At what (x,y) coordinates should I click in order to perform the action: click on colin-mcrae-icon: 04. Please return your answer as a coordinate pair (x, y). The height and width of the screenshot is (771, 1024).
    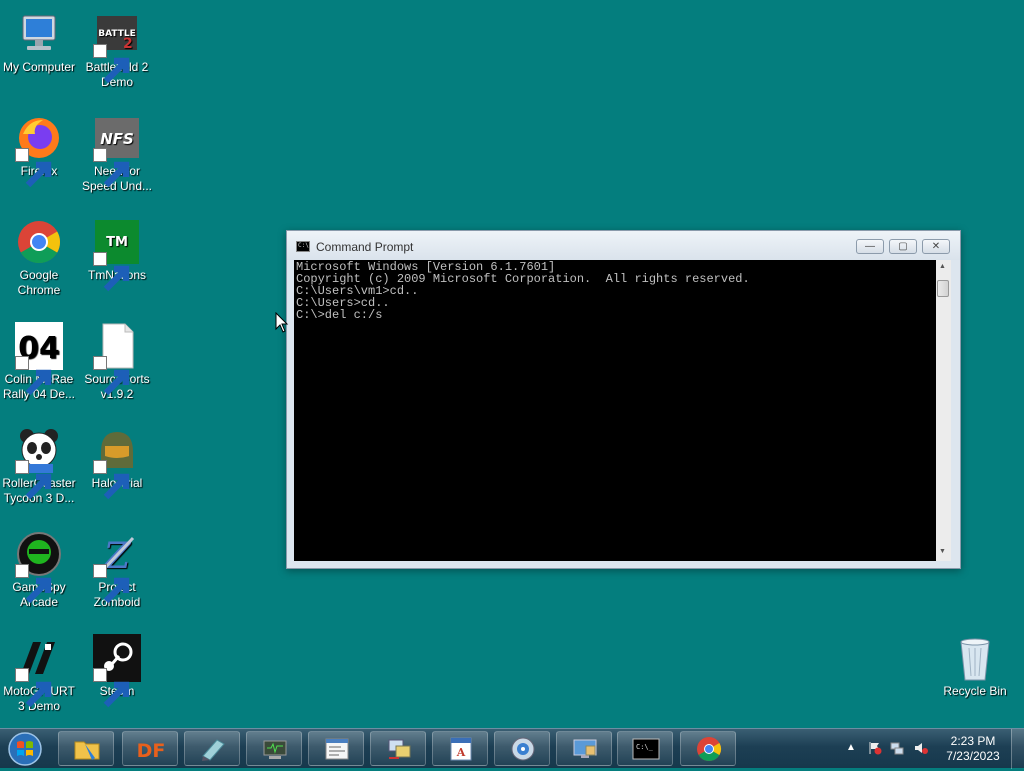
    Looking at the image, I should click on (39, 359).